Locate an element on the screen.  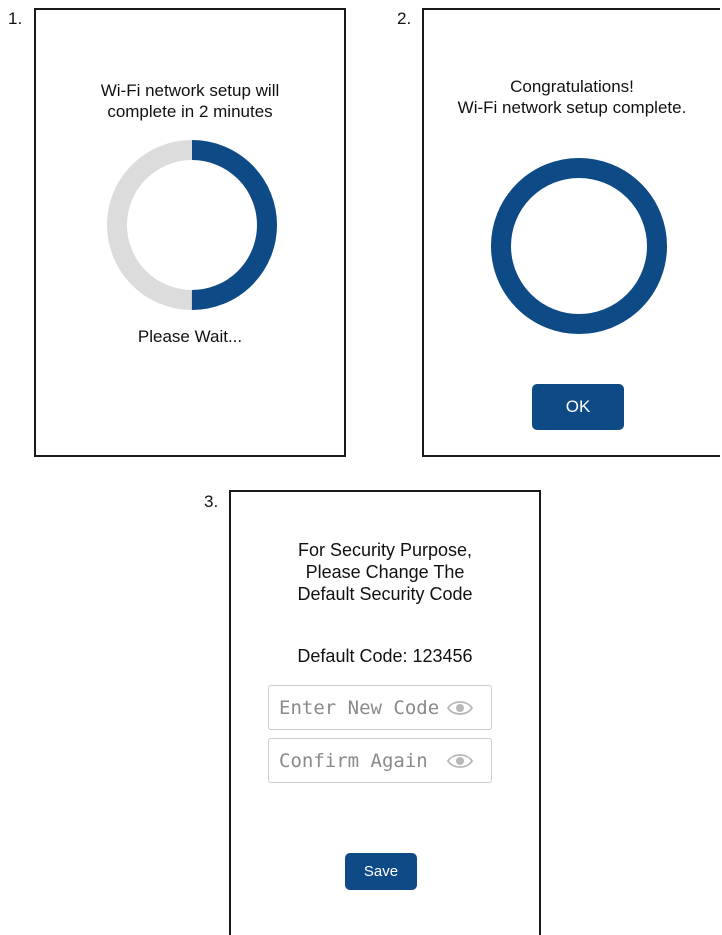
complete-ring is located at coordinates (579, 246).